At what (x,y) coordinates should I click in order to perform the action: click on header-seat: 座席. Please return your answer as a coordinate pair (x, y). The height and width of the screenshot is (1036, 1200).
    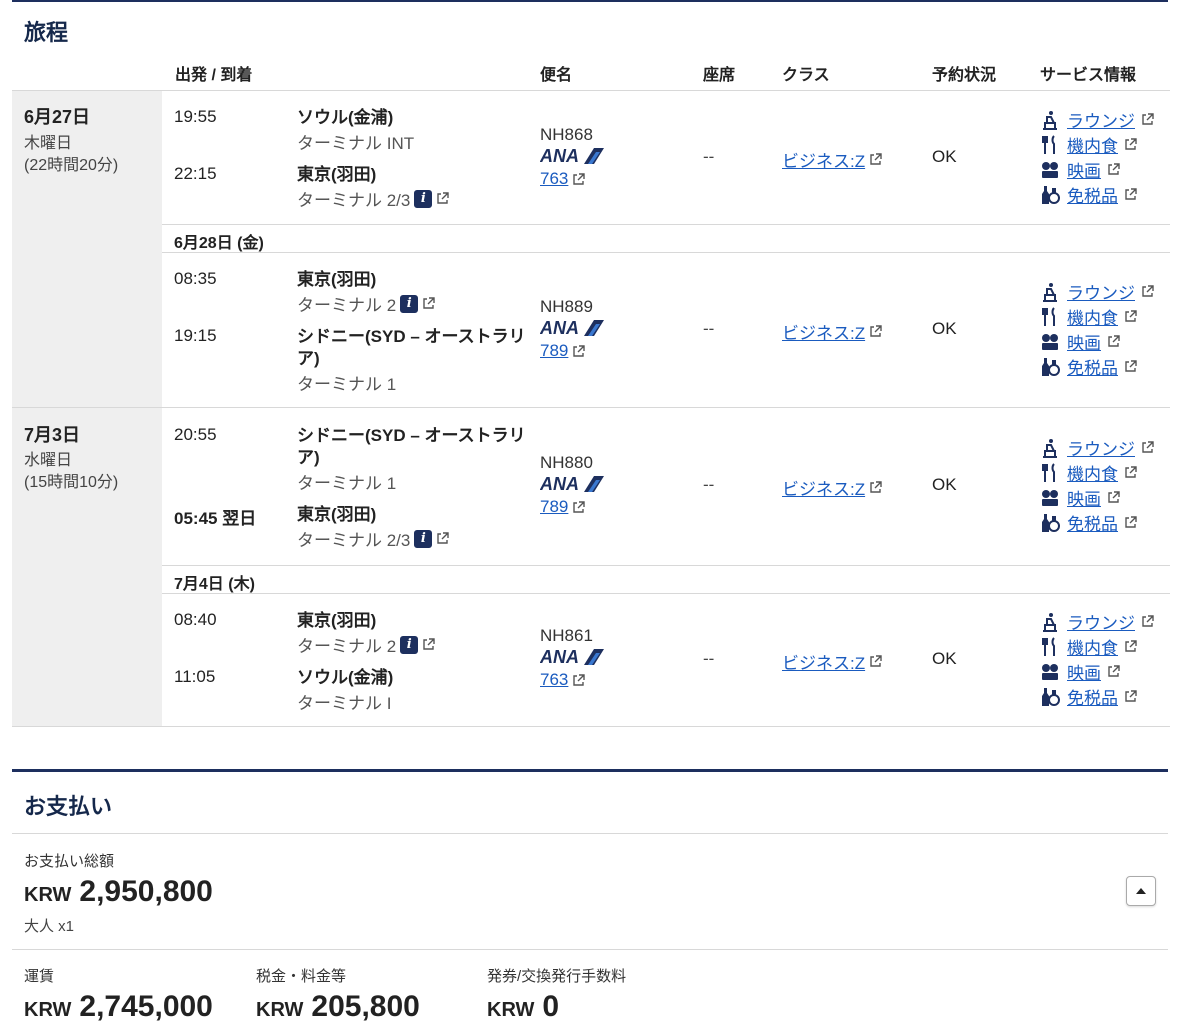
    Looking at the image, I should click on (719, 75).